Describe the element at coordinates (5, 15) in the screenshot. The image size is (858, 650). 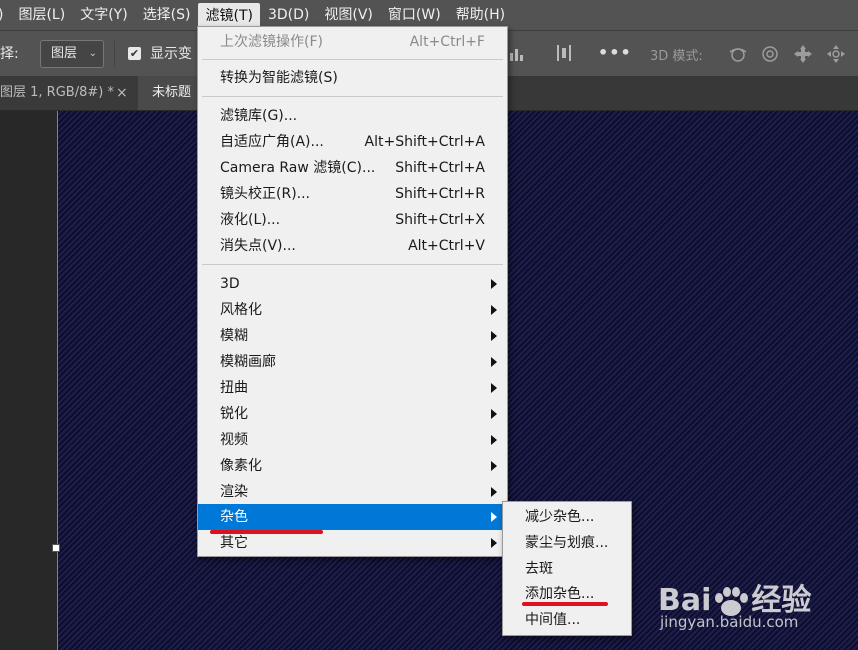
I see `menu-edit-partial: )` at that location.